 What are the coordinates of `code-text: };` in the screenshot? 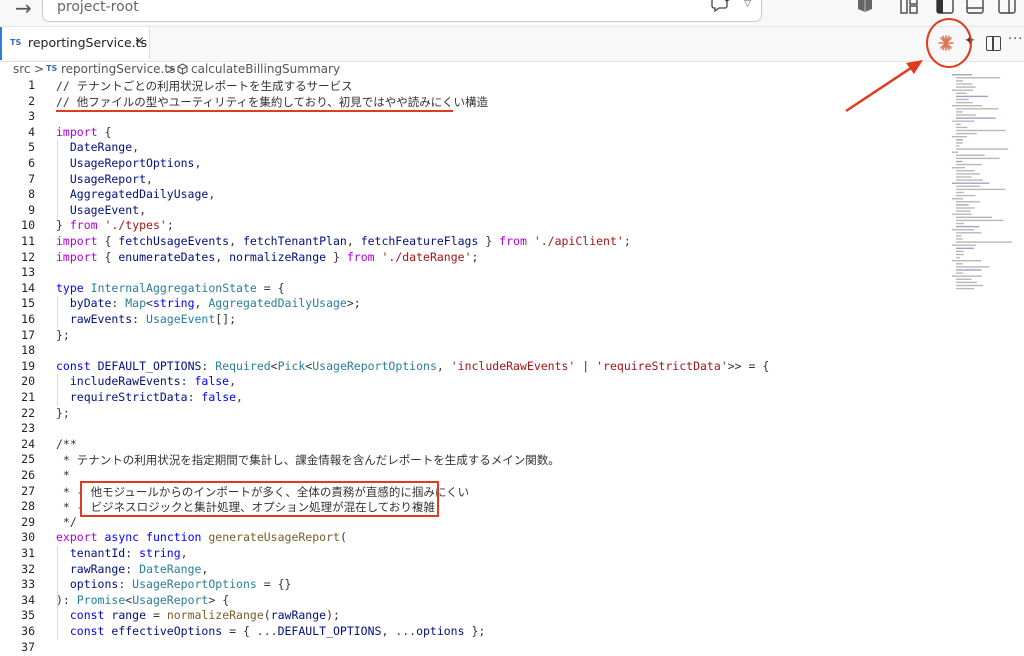 It's located at (63, 335).